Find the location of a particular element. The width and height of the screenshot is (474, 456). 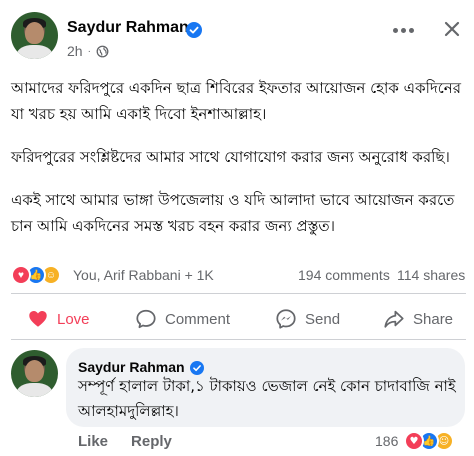

send-button: Send is located at coordinates (307, 319).